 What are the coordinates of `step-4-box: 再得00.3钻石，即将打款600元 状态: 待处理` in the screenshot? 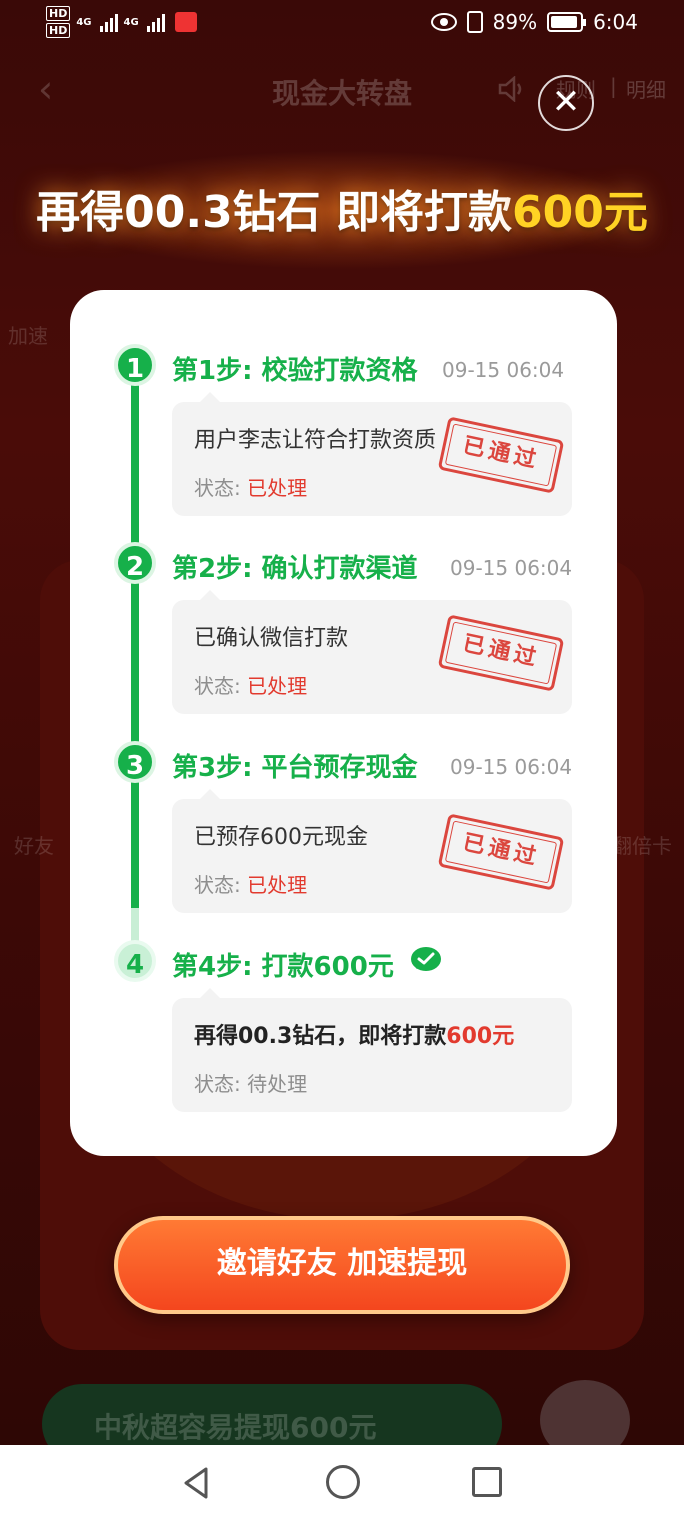 It's located at (372, 1050).